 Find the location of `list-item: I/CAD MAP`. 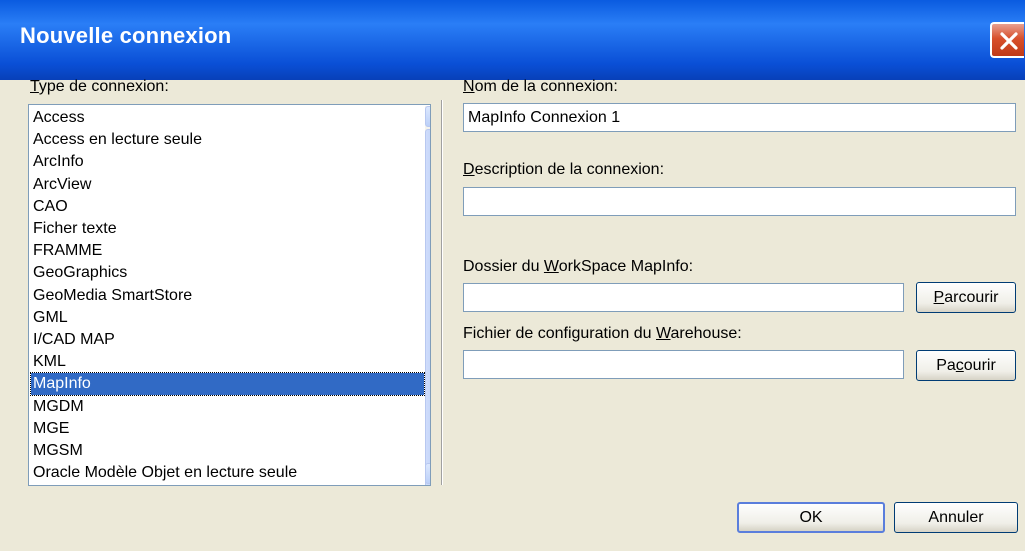

list-item: I/CAD MAP is located at coordinates (74, 340).